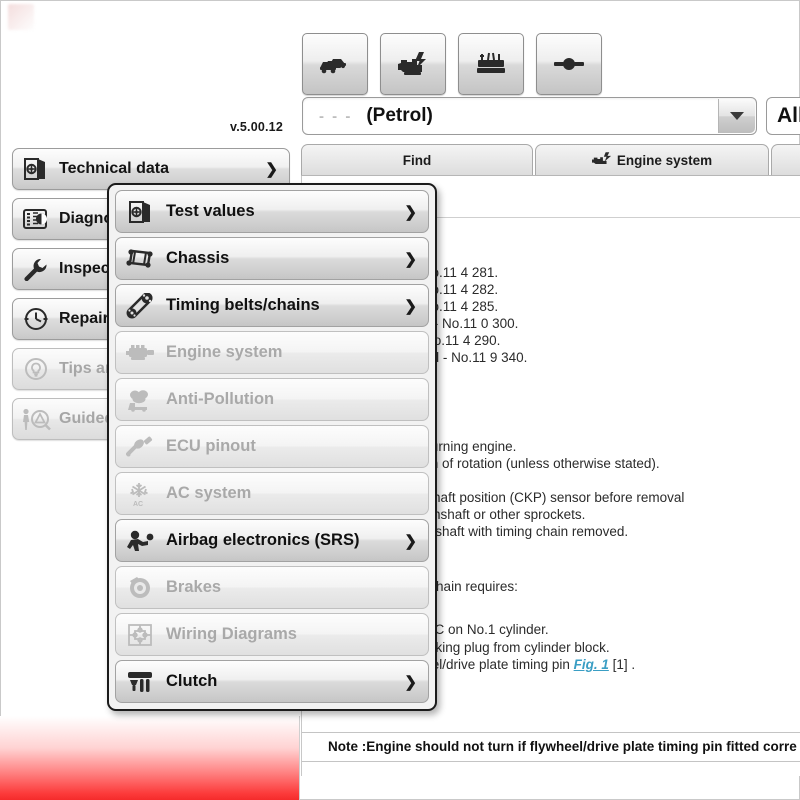  What do you see at coordinates (272, 211) in the screenshot?
I see `menu-item-test-values: Test values ❯` at bounding box center [272, 211].